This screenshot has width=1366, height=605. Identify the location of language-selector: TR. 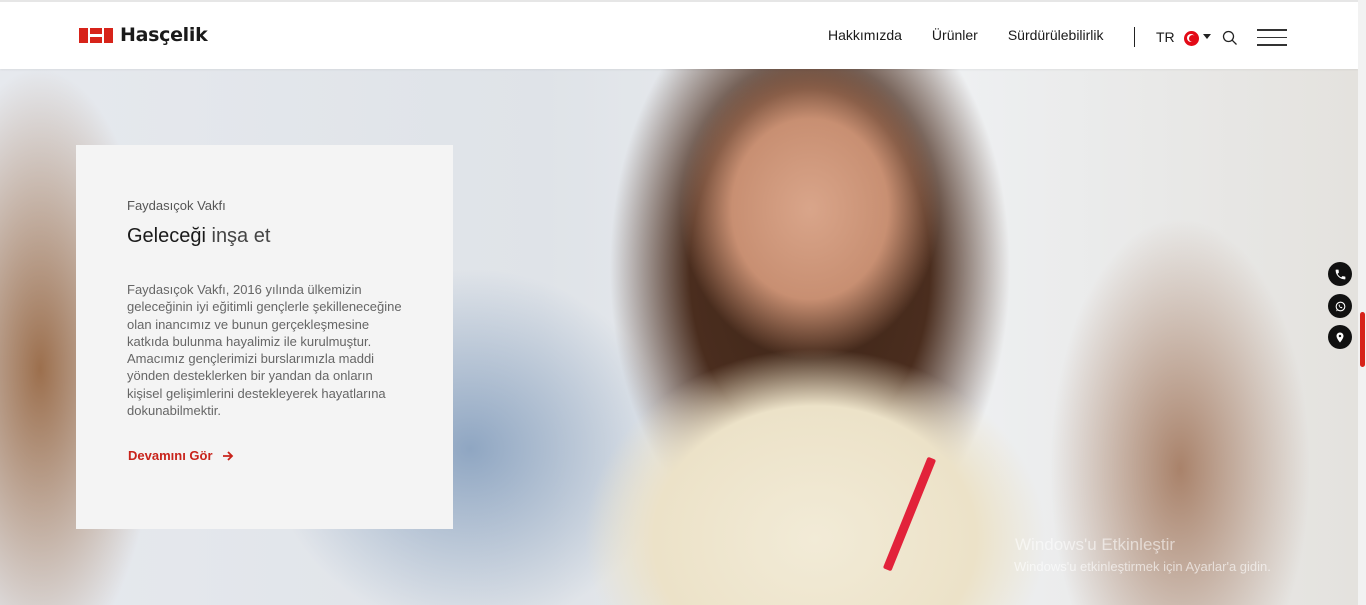
(1165, 37).